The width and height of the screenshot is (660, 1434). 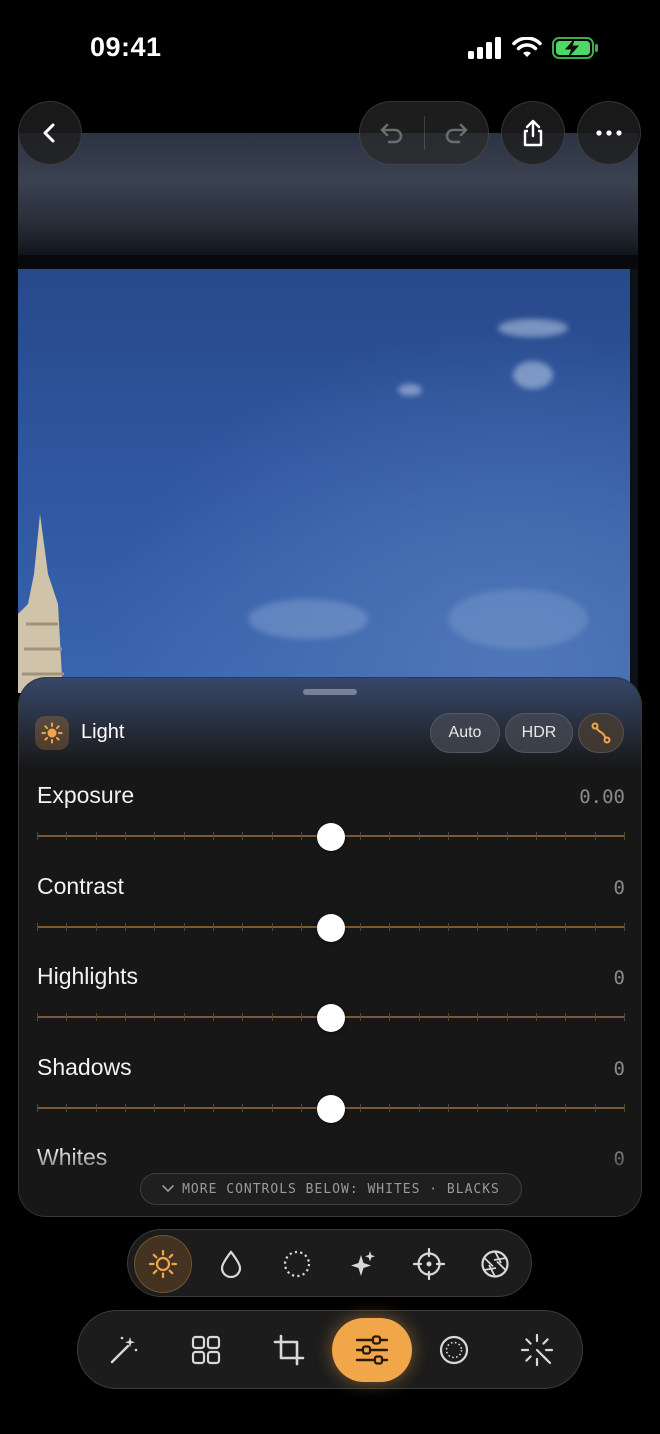 I want to click on tool-color, so click(x=231, y=1264).